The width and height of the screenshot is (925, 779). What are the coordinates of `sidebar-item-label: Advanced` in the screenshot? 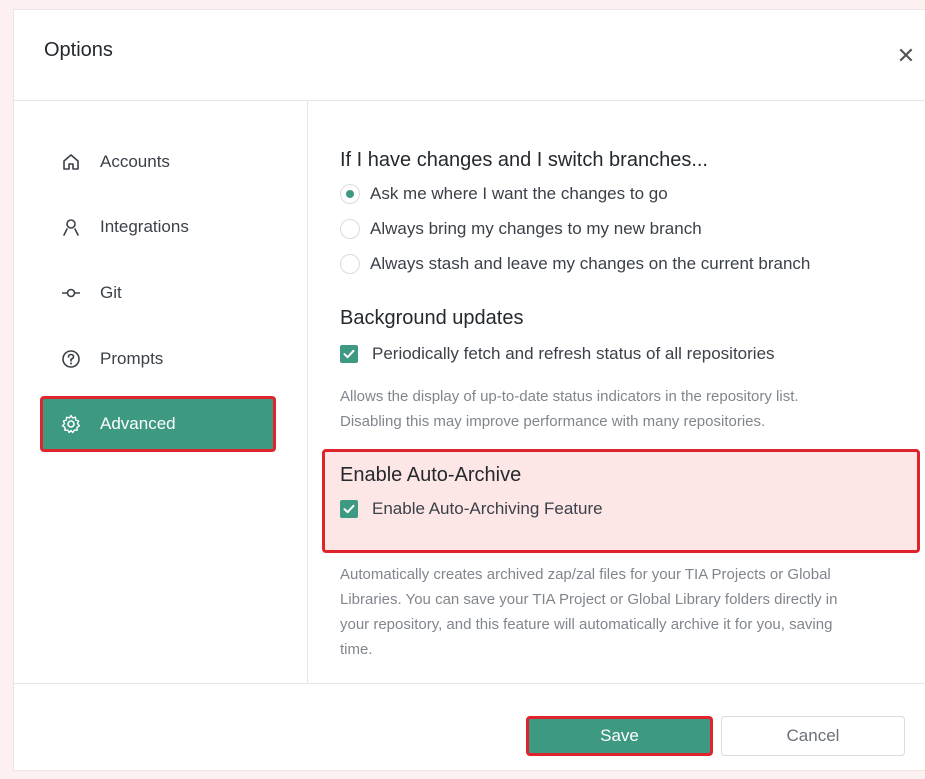 It's located at (138, 423).